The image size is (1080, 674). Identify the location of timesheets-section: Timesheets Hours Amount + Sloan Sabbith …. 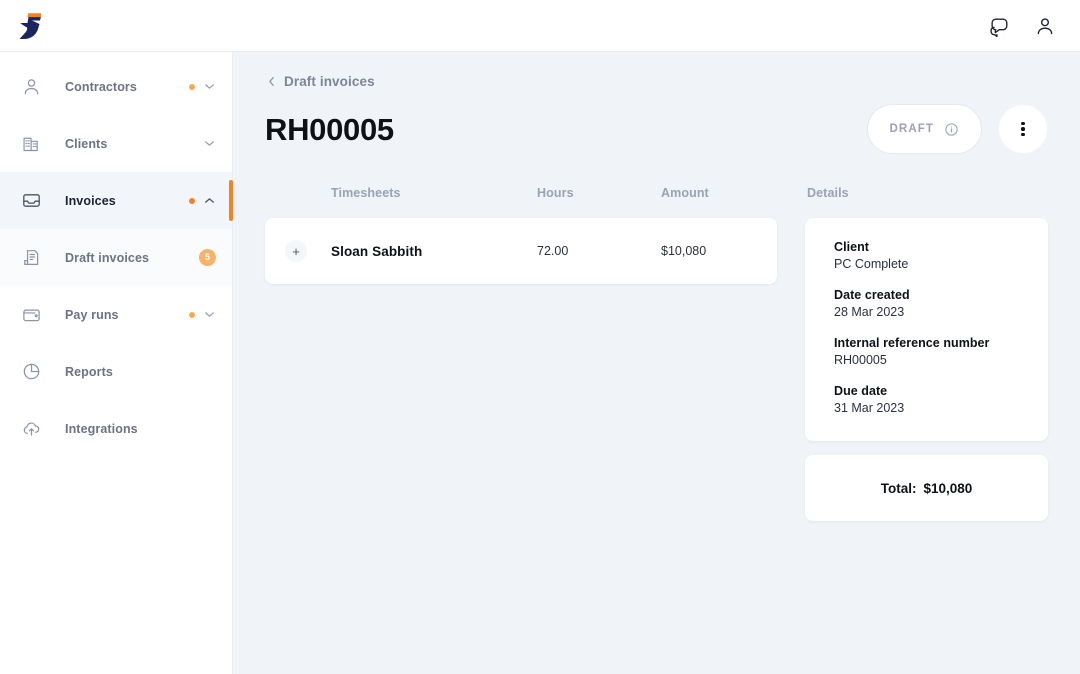
(521, 231).